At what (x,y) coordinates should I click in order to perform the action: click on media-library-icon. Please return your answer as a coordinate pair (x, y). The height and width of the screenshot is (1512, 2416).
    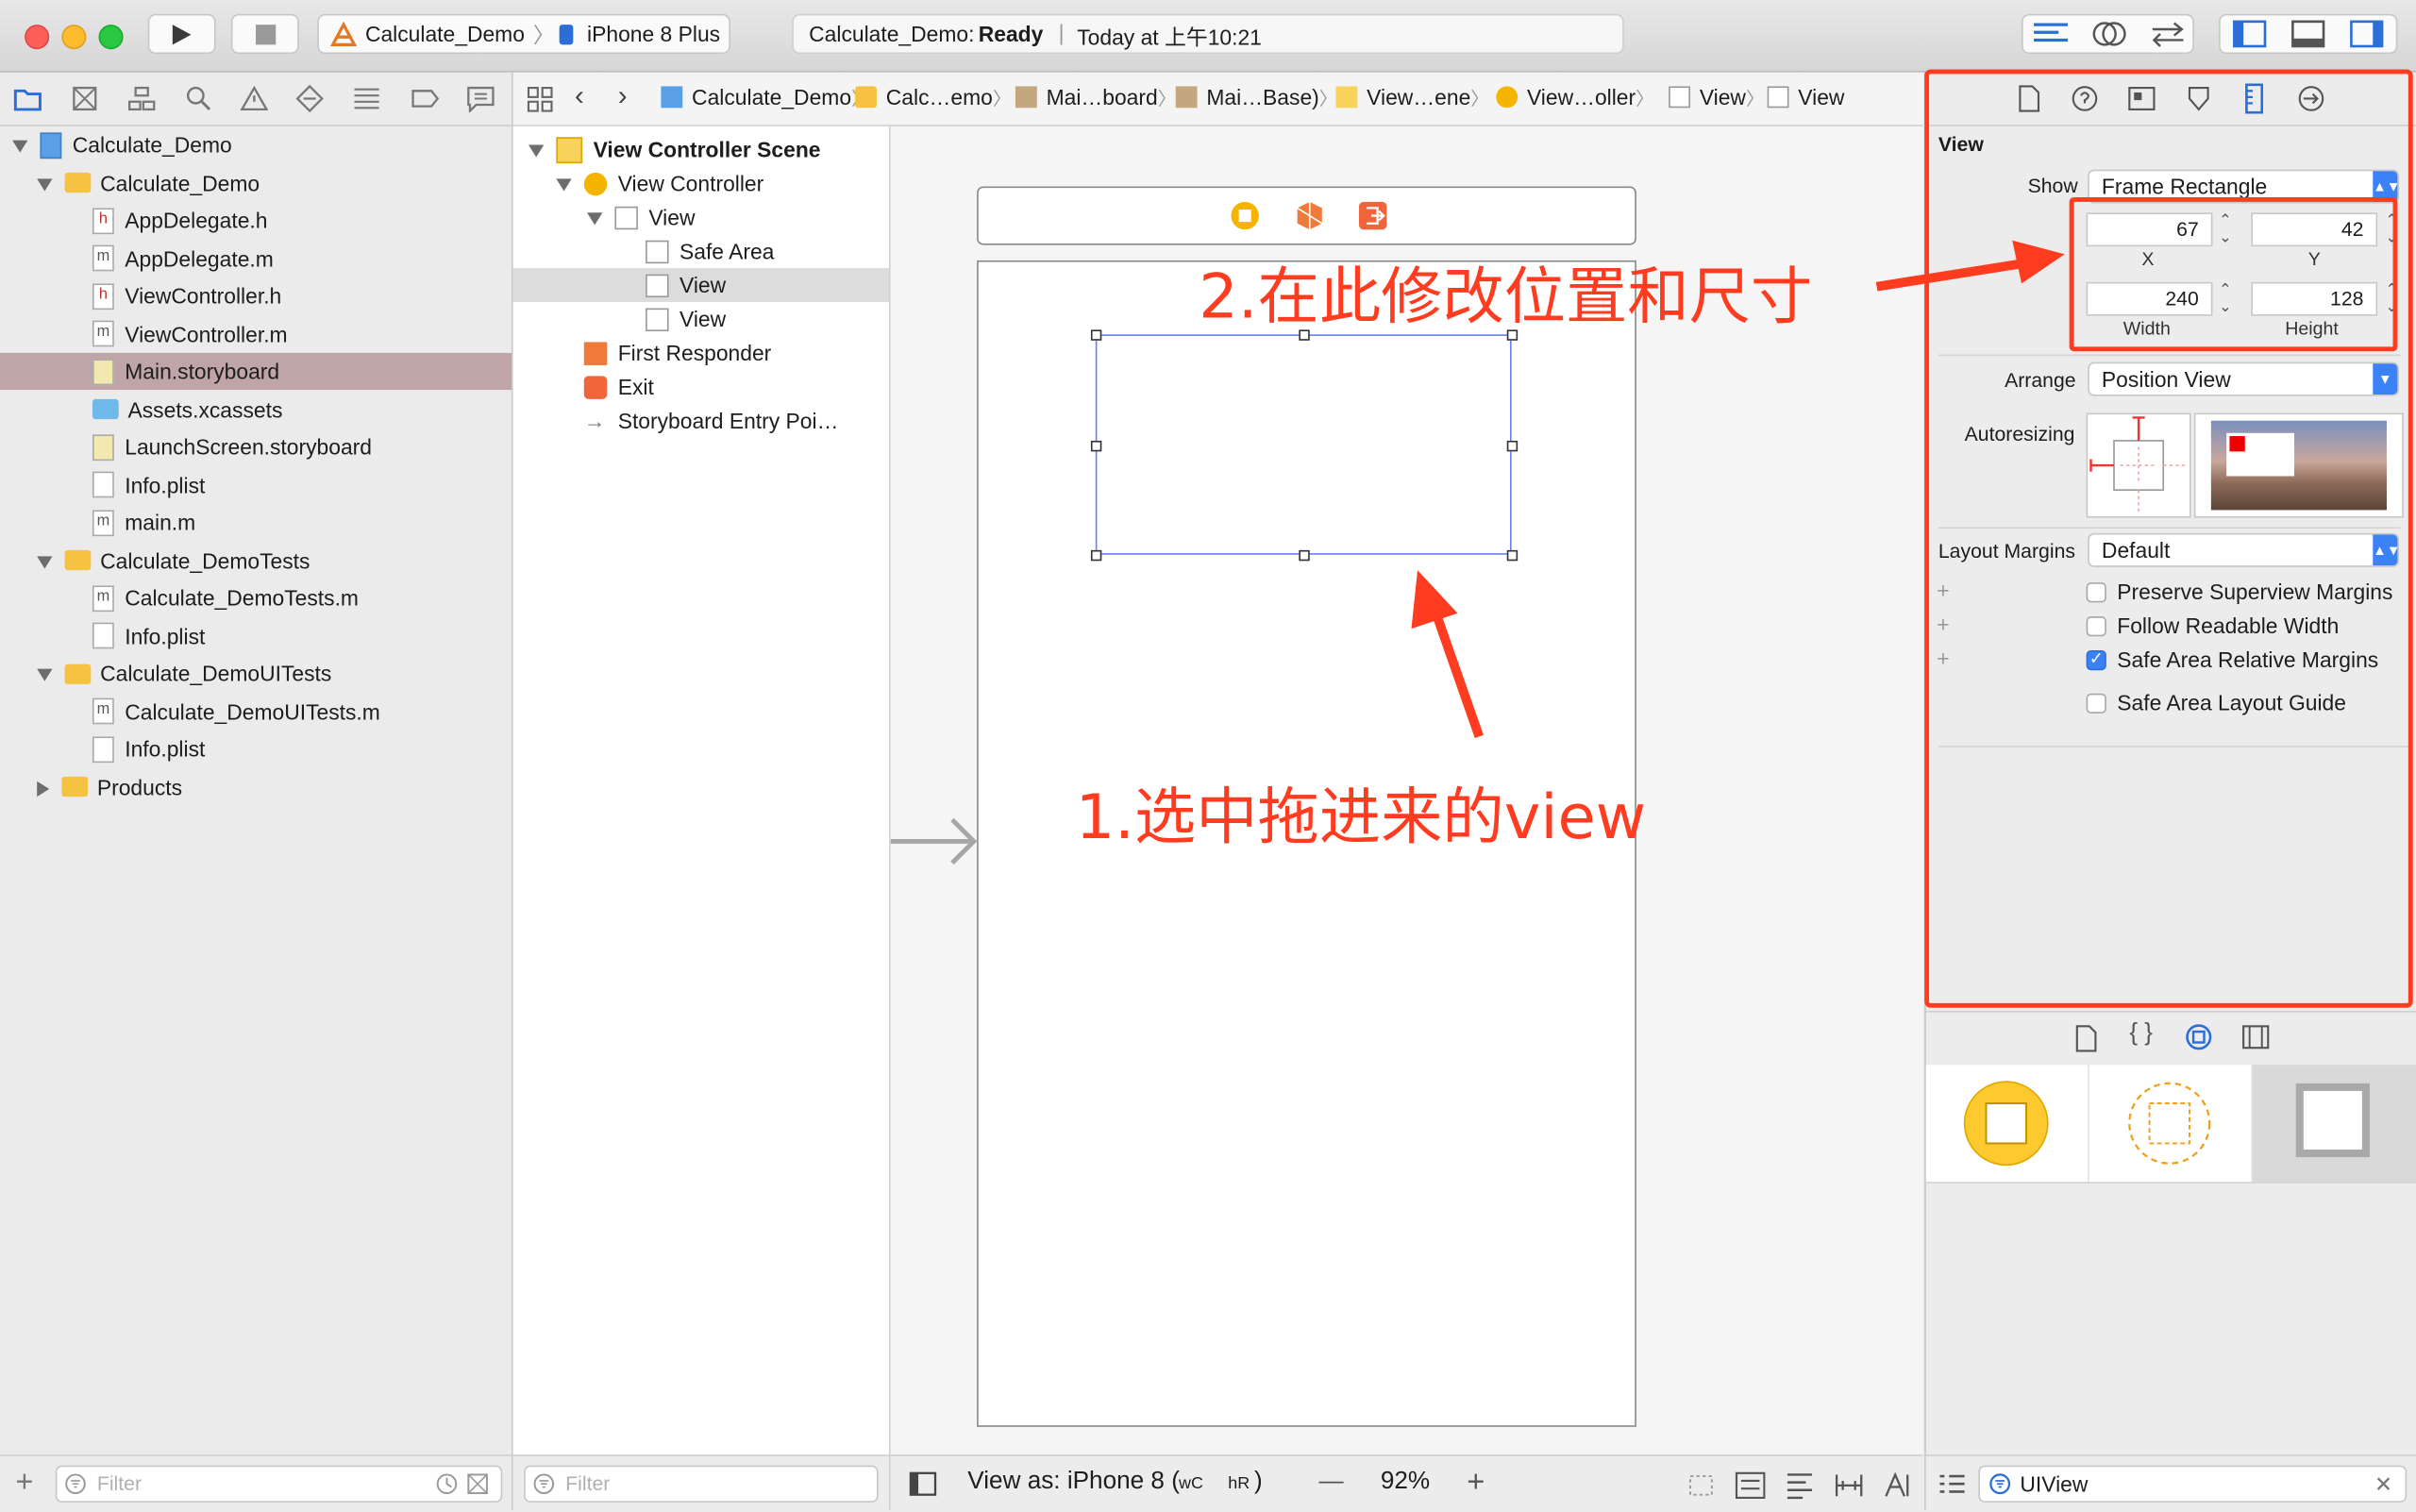
    Looking at the image, I should click on (2256, 1037).